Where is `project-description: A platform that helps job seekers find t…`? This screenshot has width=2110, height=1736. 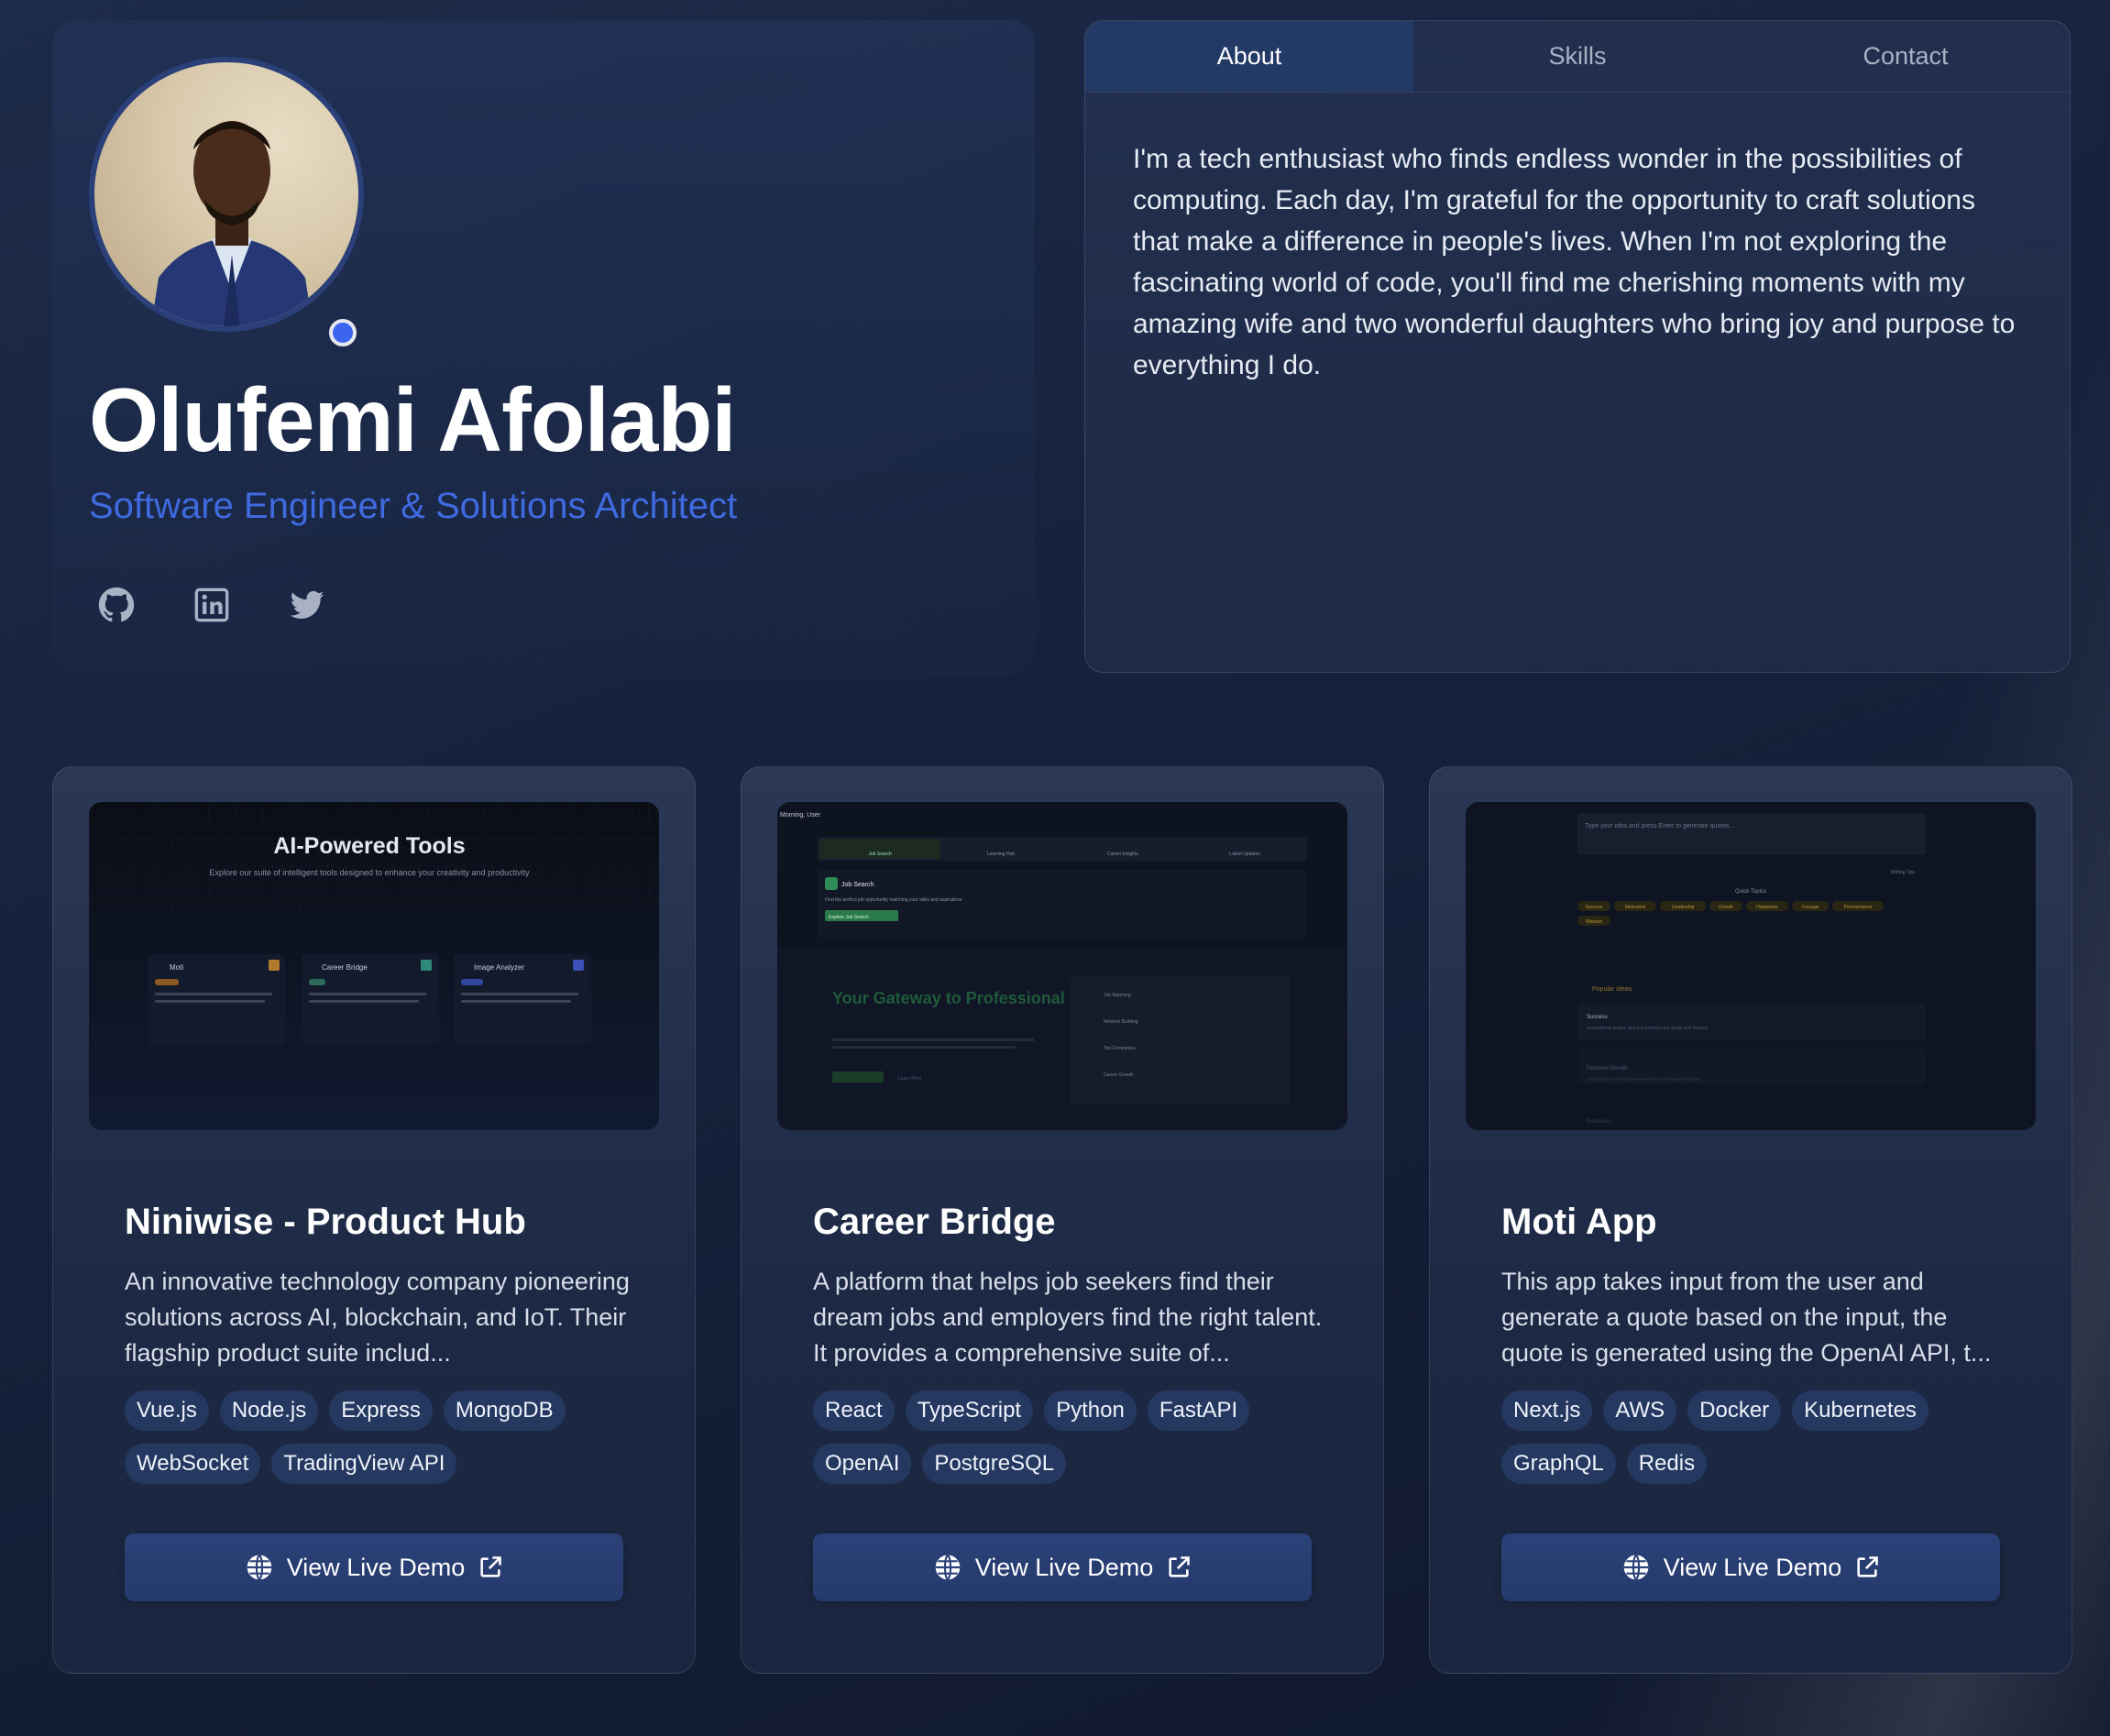 project-description: A platform that helps job seekers find t… is located at coordinates (1068, 1318).